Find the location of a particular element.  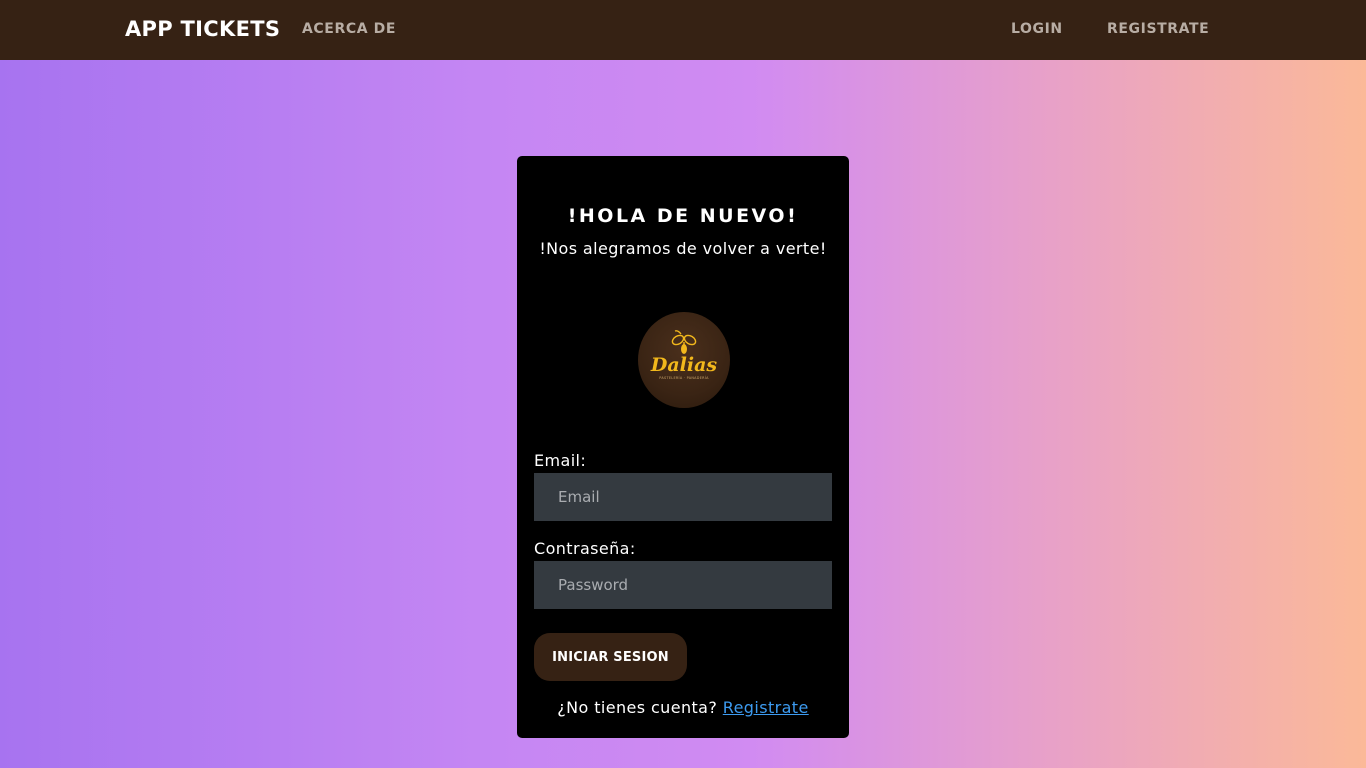

register-prompt-text: ¿No tienes cuenta? is located at coordinates (637, 707).